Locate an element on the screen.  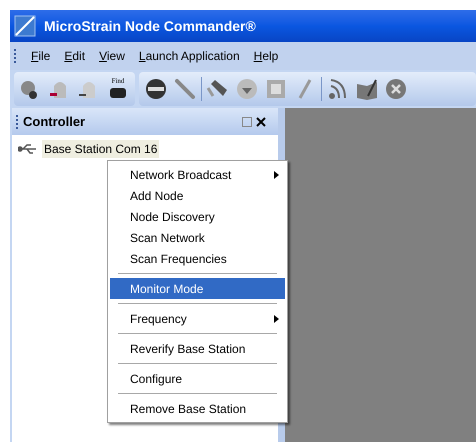
app-logo-icon is located at coordinates (25, 26).